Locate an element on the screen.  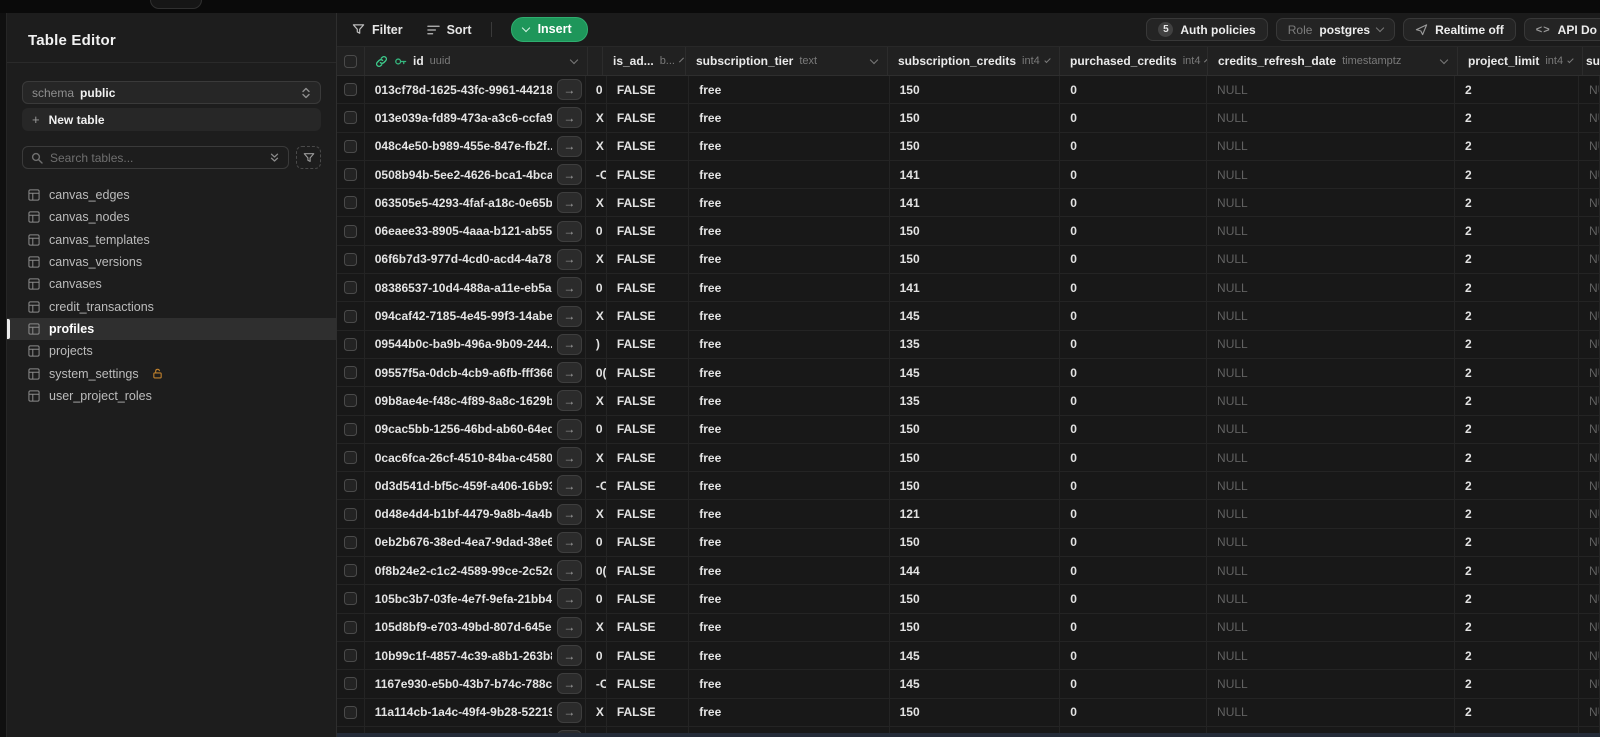
sort-button: Sort is located at coordinates (449, 30).